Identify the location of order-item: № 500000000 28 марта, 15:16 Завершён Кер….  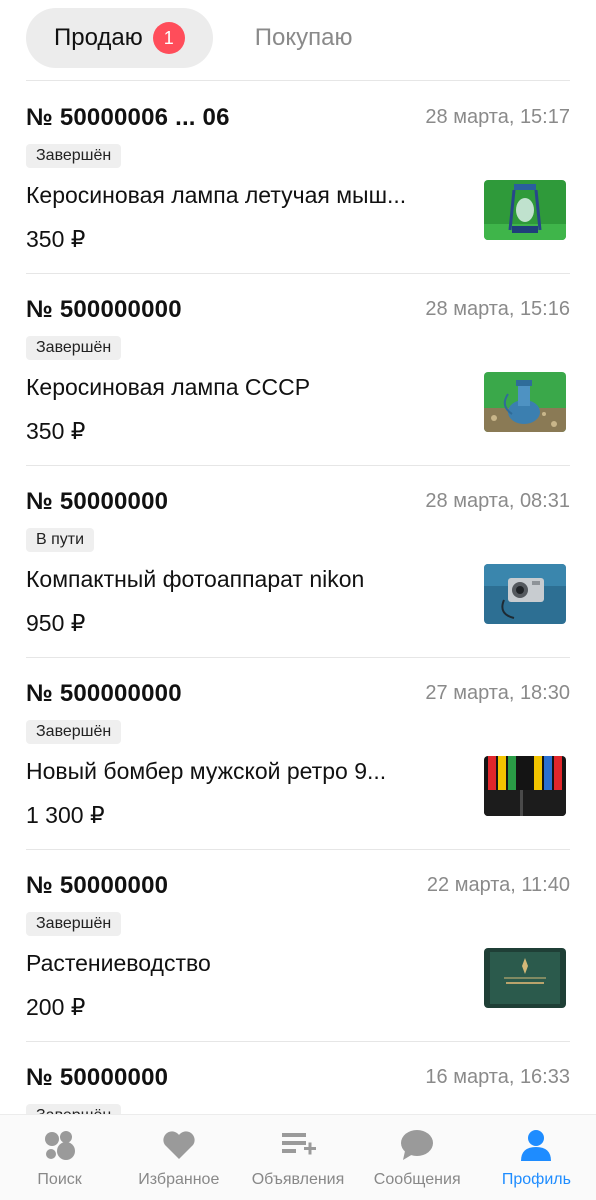
(298, 370).